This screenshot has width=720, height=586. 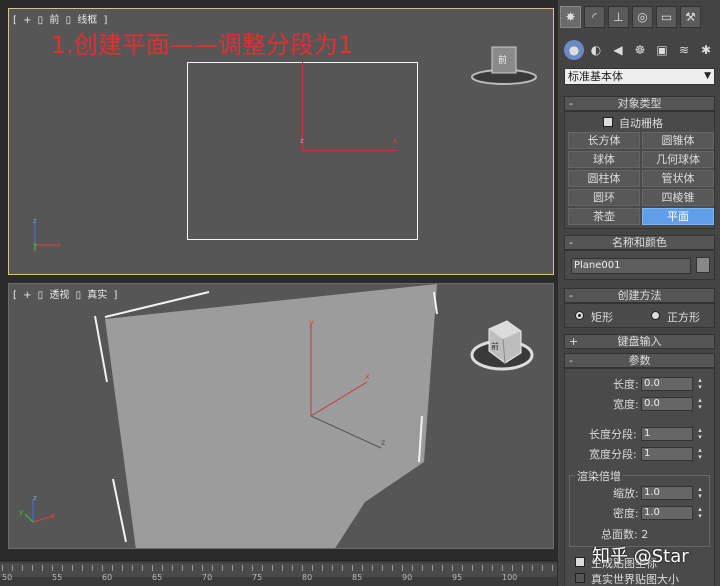 What do you see at coordinates (596, 50) in the screenshot?
I see `shapes-icon: ◐` at bounding box center [596, 50].